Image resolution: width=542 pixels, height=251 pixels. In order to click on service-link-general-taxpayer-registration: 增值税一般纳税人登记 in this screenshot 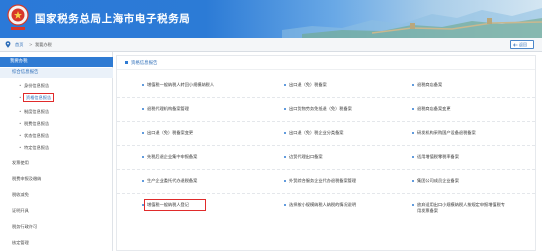, I will do `click(174, 205)`.